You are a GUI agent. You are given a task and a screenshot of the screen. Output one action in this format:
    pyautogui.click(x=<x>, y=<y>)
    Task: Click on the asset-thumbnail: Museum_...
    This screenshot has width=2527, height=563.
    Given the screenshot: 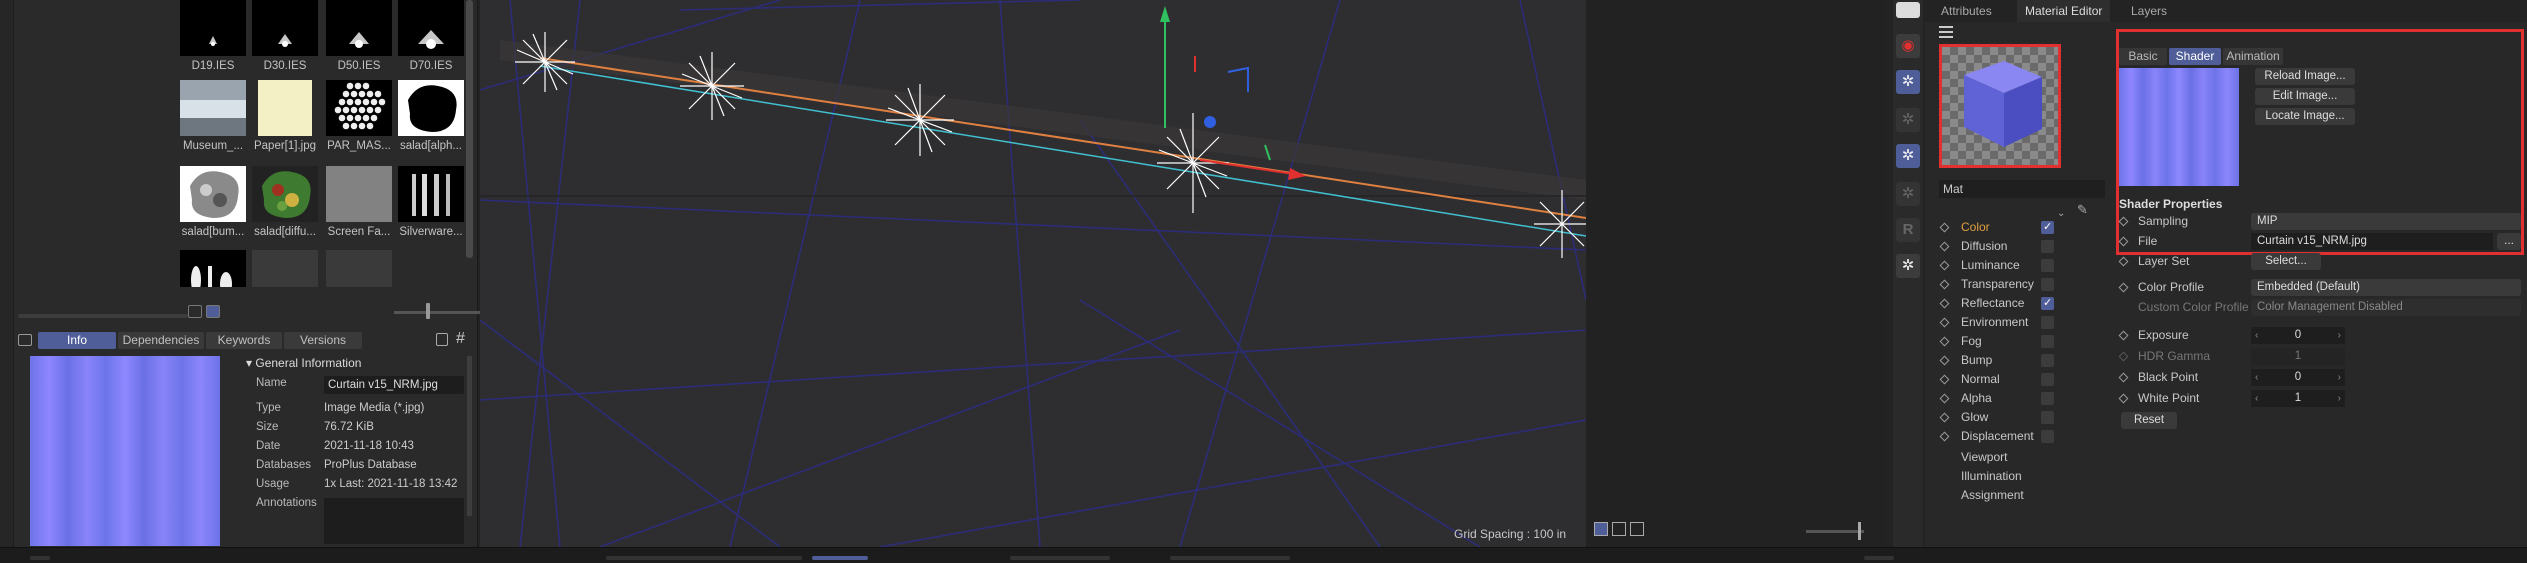 What is the action you would take?
    pyautogui.click(x=213, y=123)
    